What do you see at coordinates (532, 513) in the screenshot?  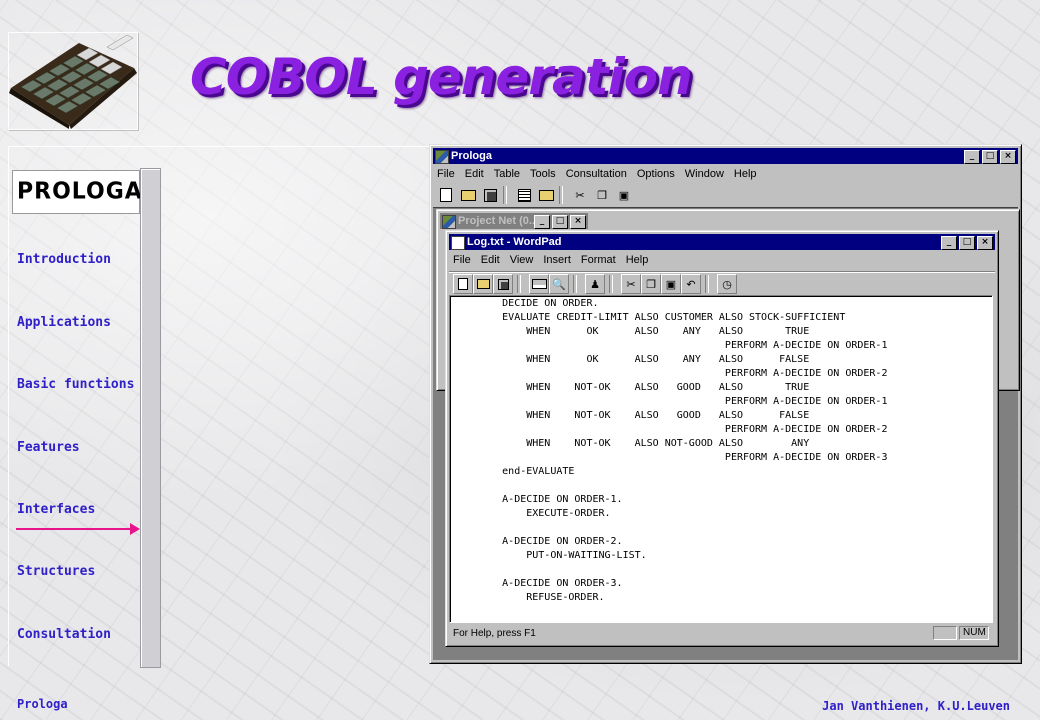 I see `code-line: EXECUTE-ORDER.` at bounding box center [532, 513].